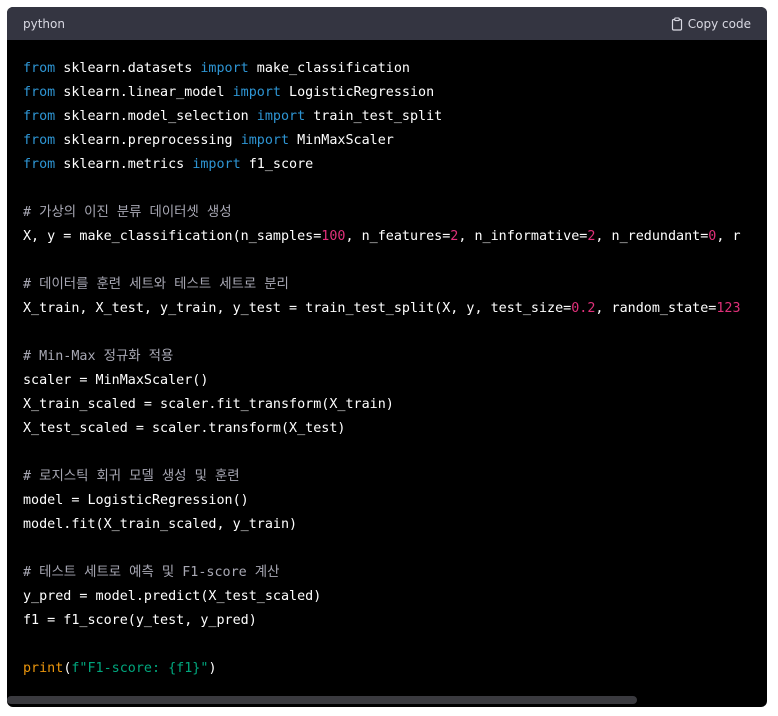 Image resolution: width=778 pixels, height=716 pixels. Describe the element at coordinates (728, 308) in the screenshot. I see `code-token-num: 123` at that location.